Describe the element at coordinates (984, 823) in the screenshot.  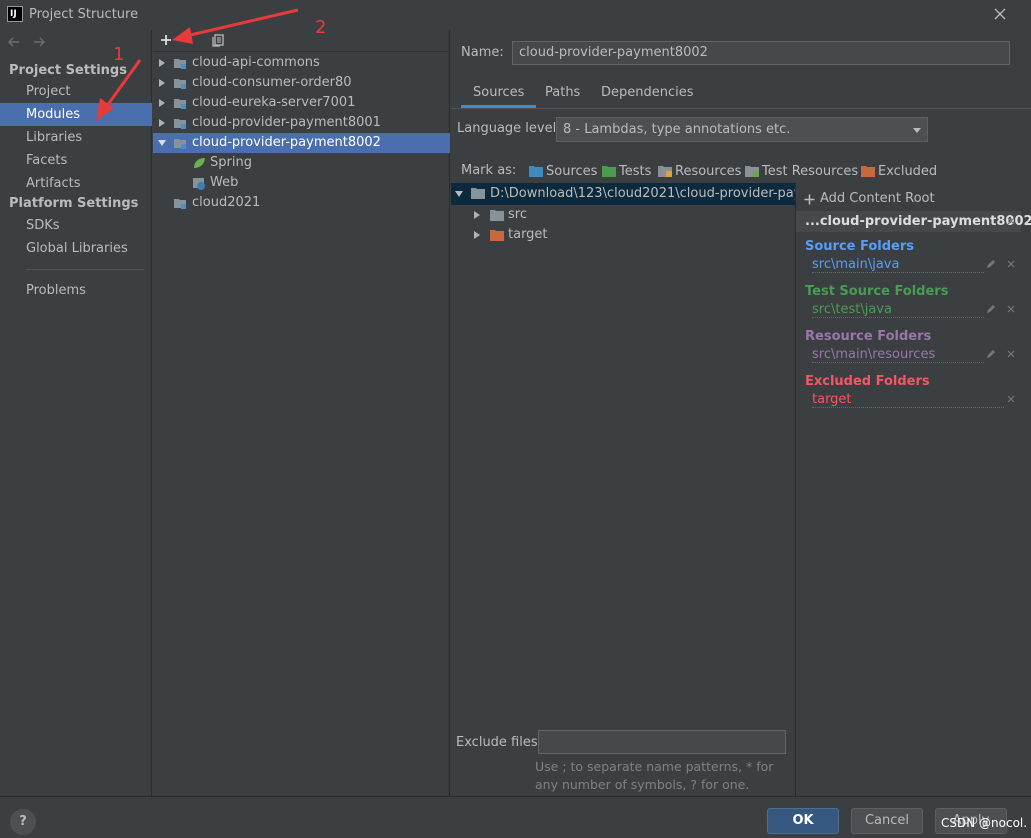
I see `watermark: CSDN @nocol.` at that location.